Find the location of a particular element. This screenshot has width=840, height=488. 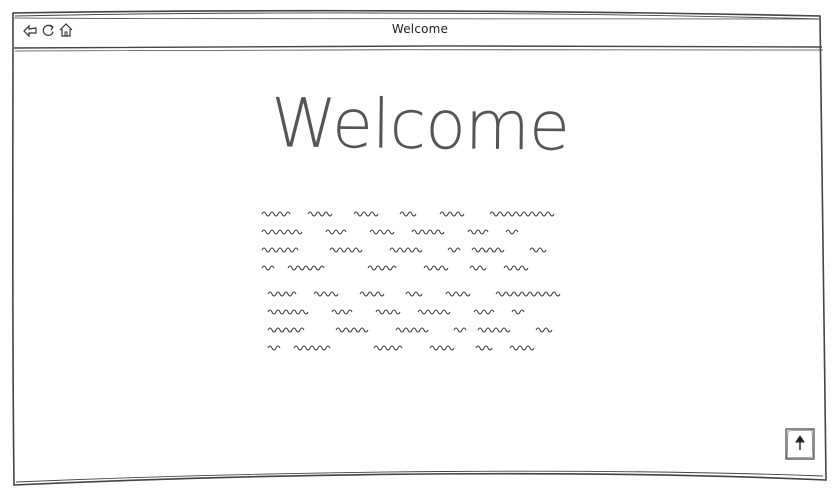

page-heading: Welcome is located at coordinates (420, 125).